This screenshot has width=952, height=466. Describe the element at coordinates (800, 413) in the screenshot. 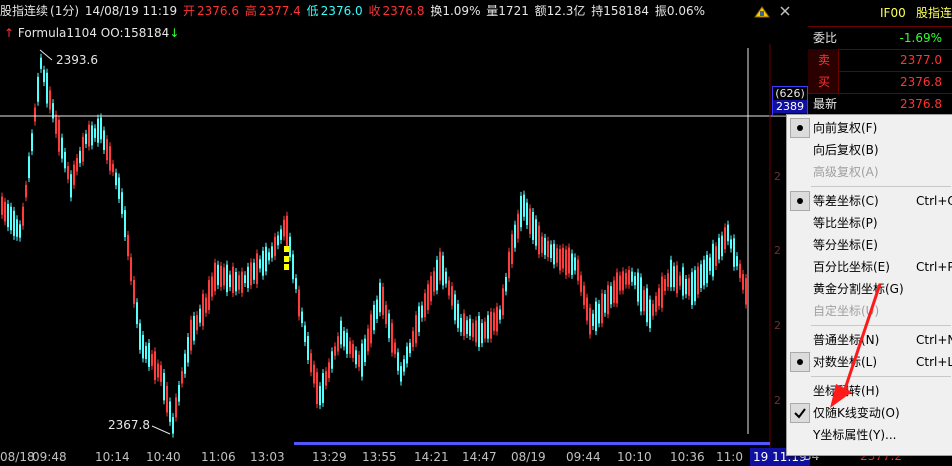

I see `checkmark-icon` at that location.